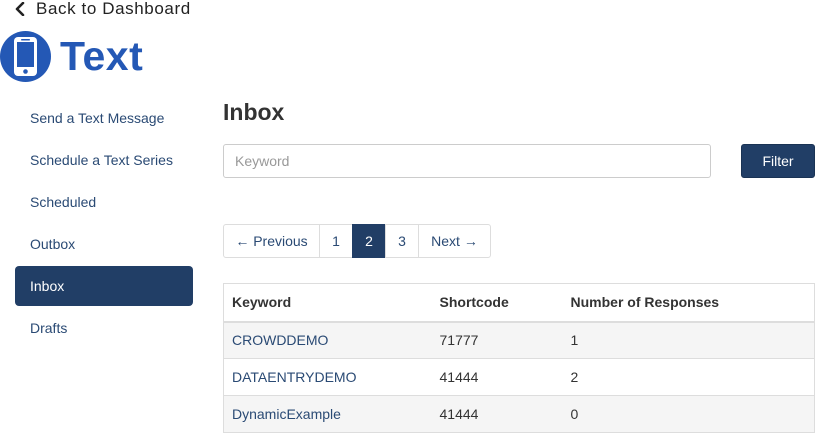  I want to click on phone-icon, so click(25, 56).